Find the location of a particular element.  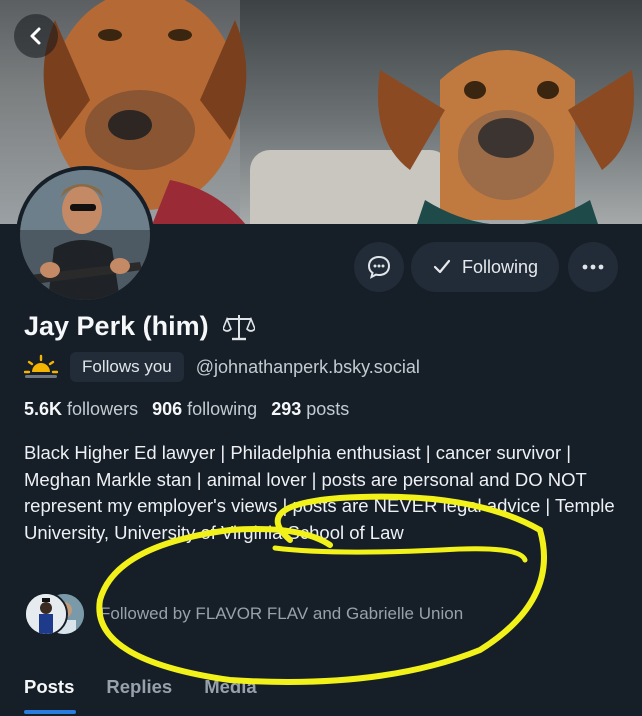

followers-stat: 5.6K followers is located at coordinates (81, 409).